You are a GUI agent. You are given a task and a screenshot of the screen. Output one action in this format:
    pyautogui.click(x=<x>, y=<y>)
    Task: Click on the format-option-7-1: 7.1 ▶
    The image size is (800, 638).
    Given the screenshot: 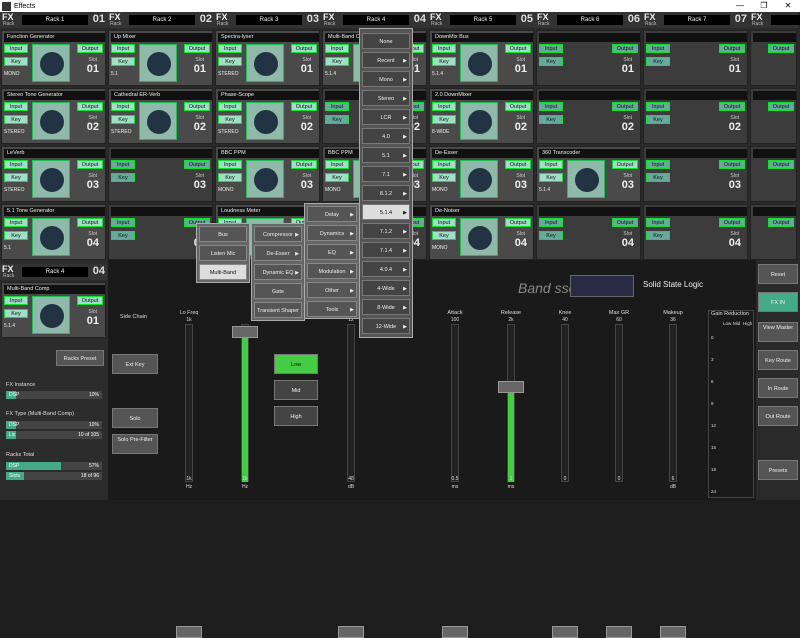 What is the action you would take?
    pyautogui.click(x=386, y=174)
    